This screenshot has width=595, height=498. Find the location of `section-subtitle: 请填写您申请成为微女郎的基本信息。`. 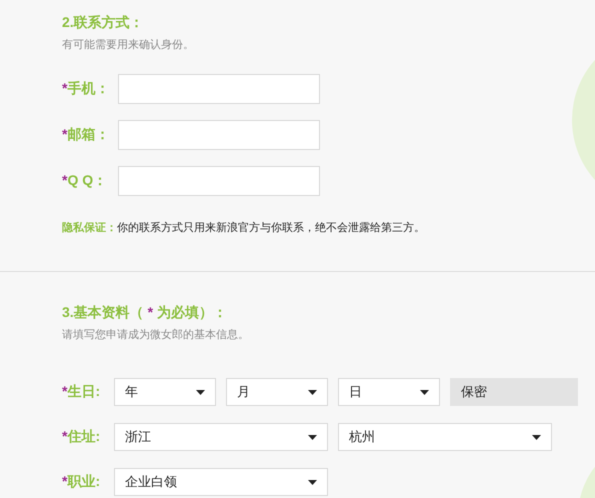

section-subtitle: 请填写您申请成为微女郎的基本信息。 is located at coordinates (156, 335).